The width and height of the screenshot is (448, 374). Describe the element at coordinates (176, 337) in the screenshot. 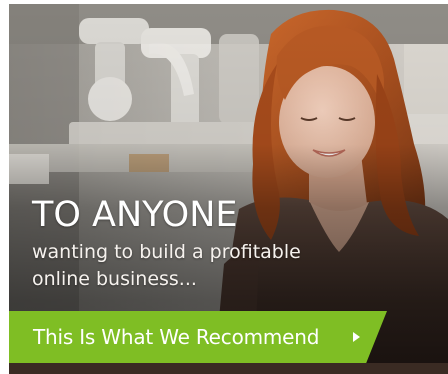

I see `cta-label: This Is What We Recommend` at that location.